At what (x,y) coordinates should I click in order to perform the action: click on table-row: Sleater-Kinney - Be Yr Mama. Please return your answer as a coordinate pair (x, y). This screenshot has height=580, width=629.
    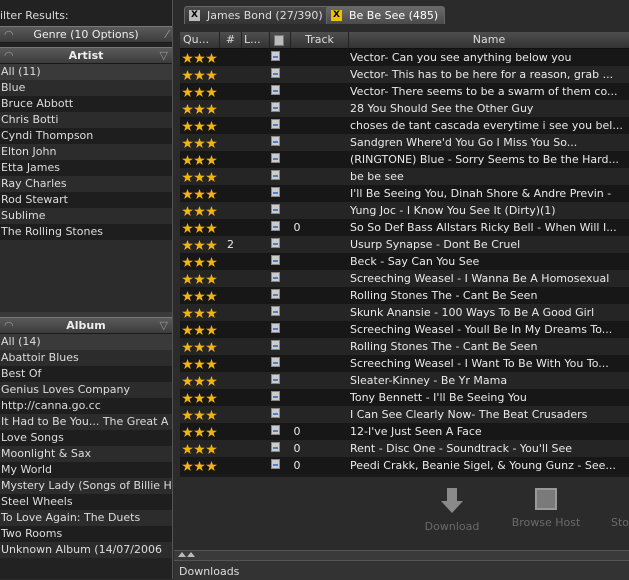
    Looking at the image, I should click on (404, 380).